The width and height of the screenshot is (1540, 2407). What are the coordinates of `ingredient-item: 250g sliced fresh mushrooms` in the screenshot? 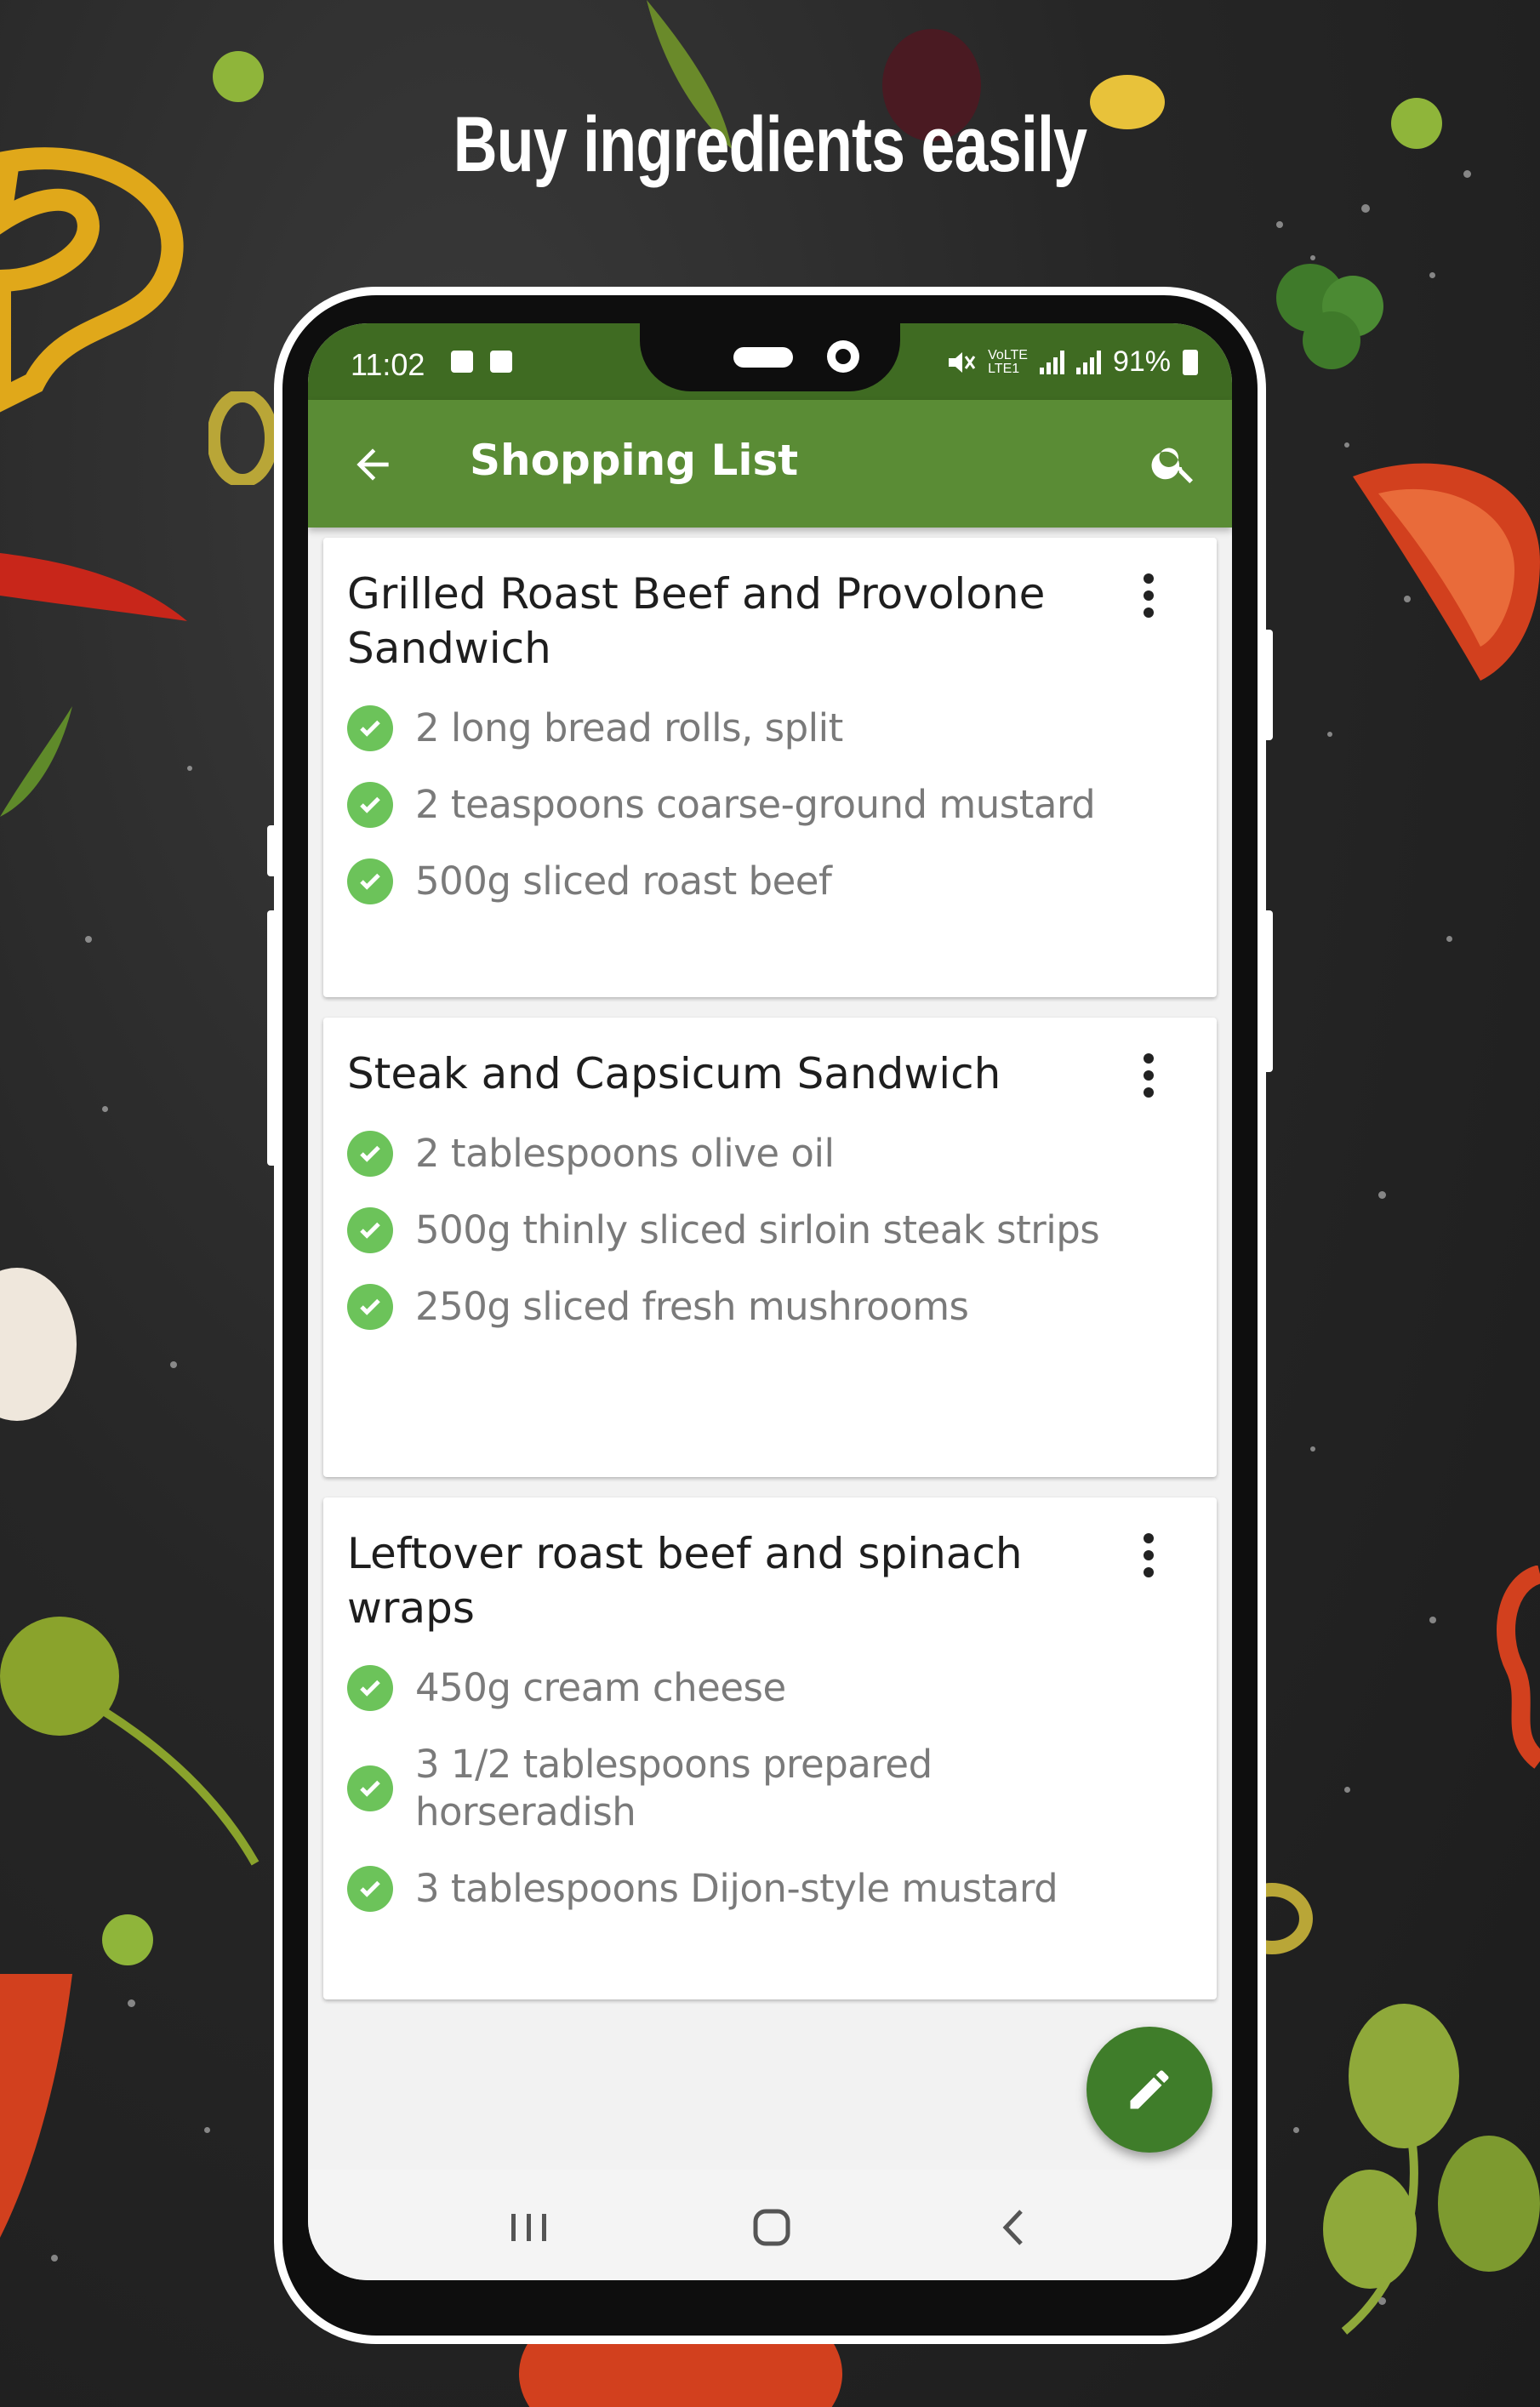 It's located at (770, 1307).